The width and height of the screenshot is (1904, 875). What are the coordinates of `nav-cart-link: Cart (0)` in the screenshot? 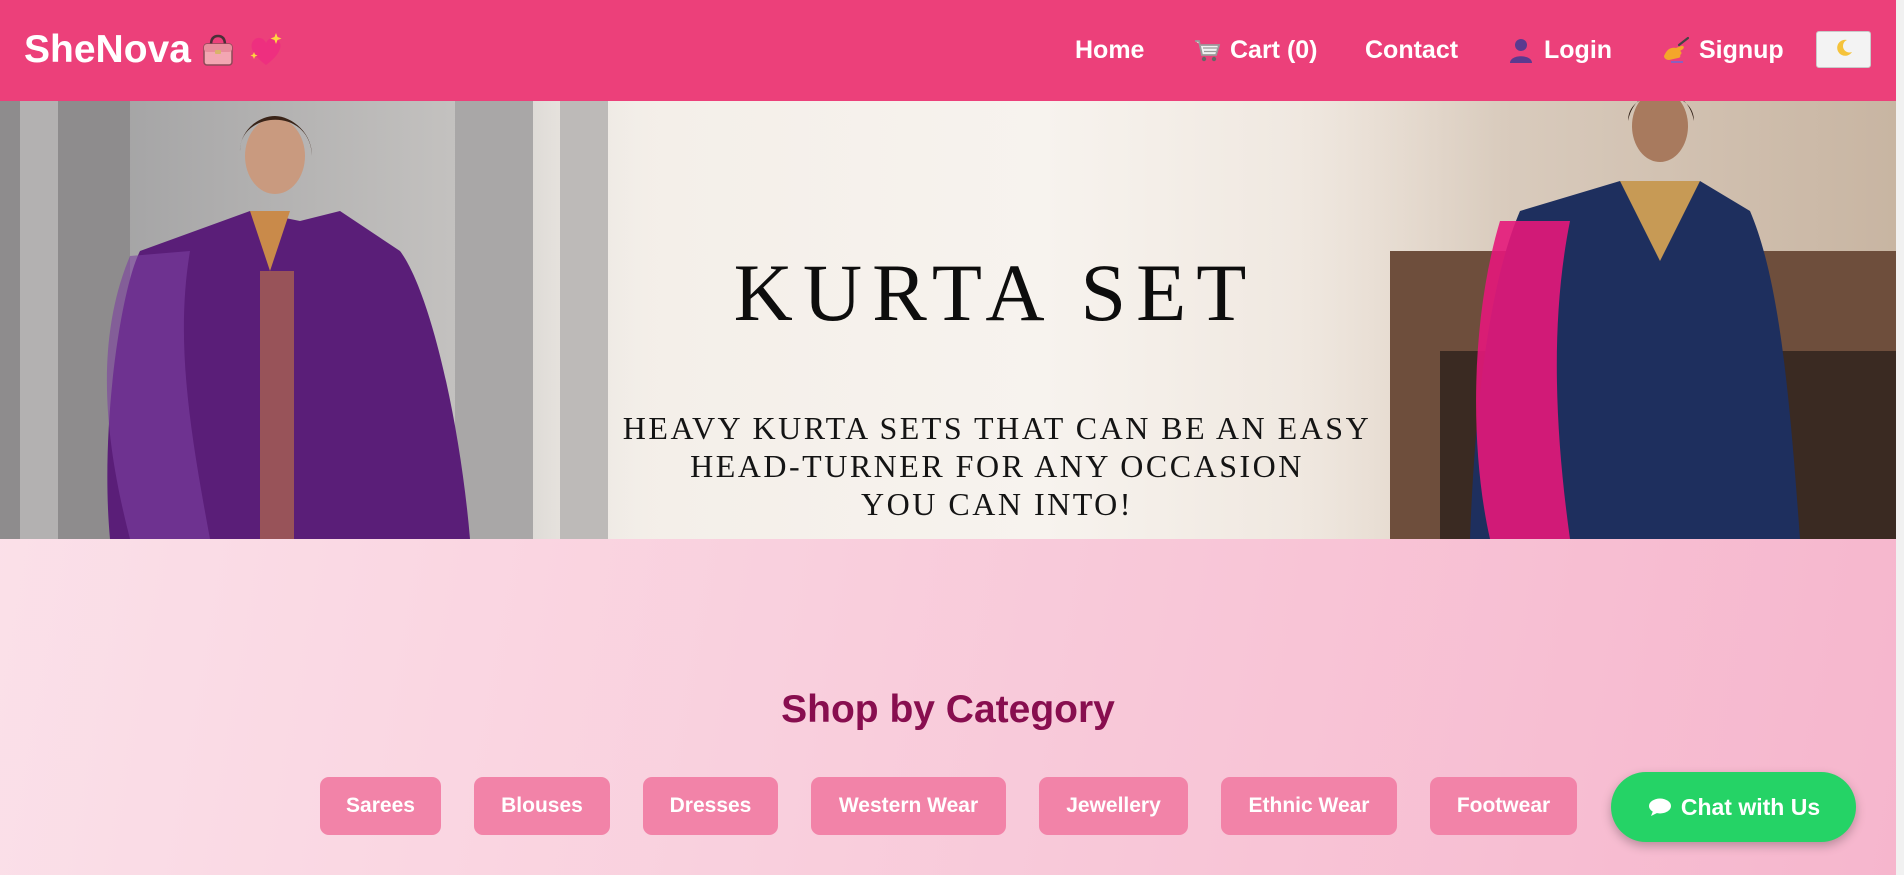 It's located at (1255, 50).